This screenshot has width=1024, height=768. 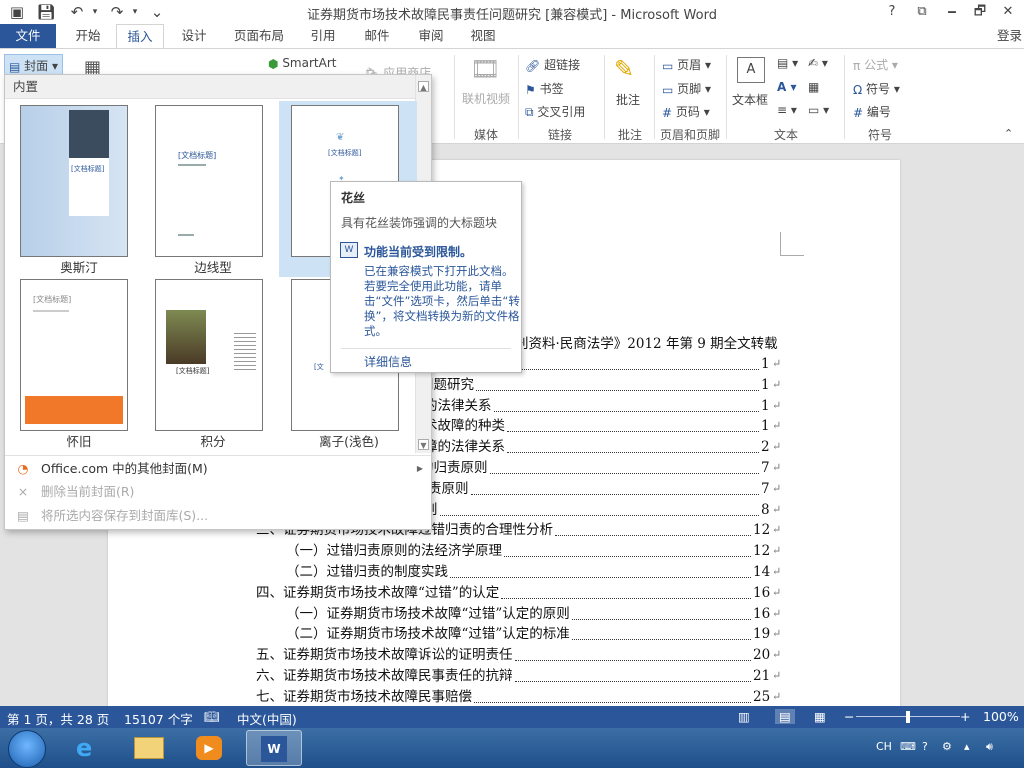 I want to click on tooltip-more-info-link: 详细信息, so click(x=388, y=361).